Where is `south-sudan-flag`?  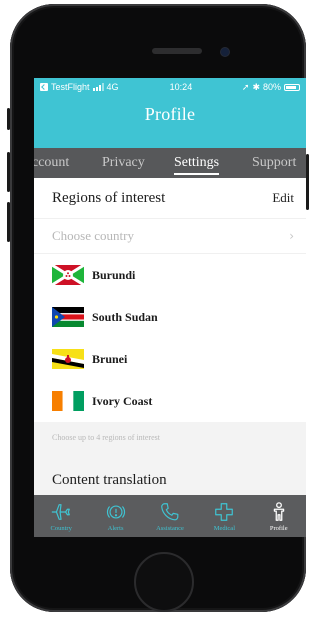
south-sudan-flag is located at coordinates (68, 317).